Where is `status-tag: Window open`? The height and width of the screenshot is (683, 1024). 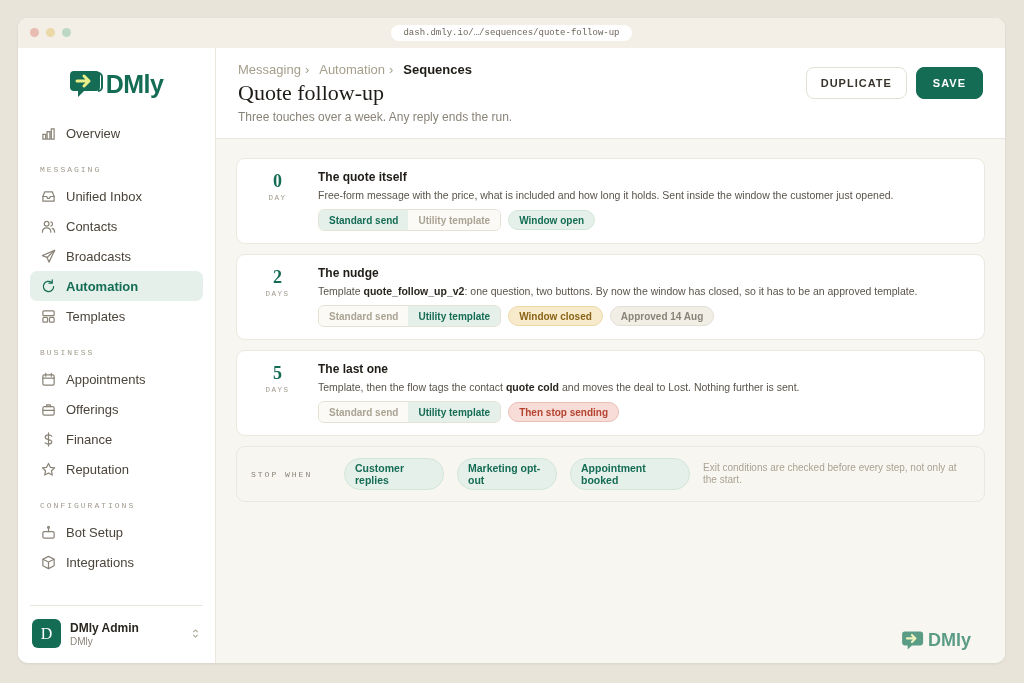 status-tag: Window open is located at coordinates (552, 220).